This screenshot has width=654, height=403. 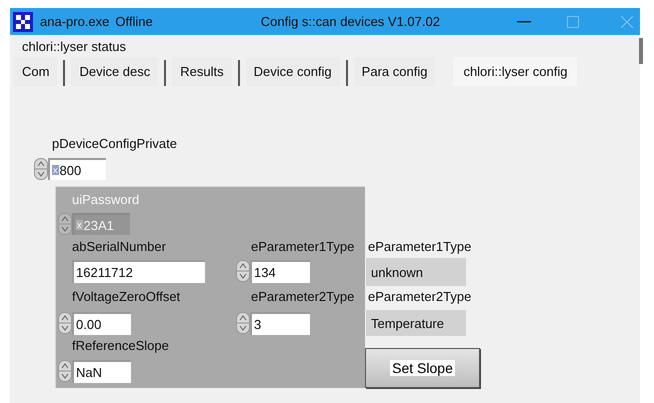 What do you see at coordinates (23, 22) in the screenshot?
I see `app-icon` at bounding box center [23, 22].